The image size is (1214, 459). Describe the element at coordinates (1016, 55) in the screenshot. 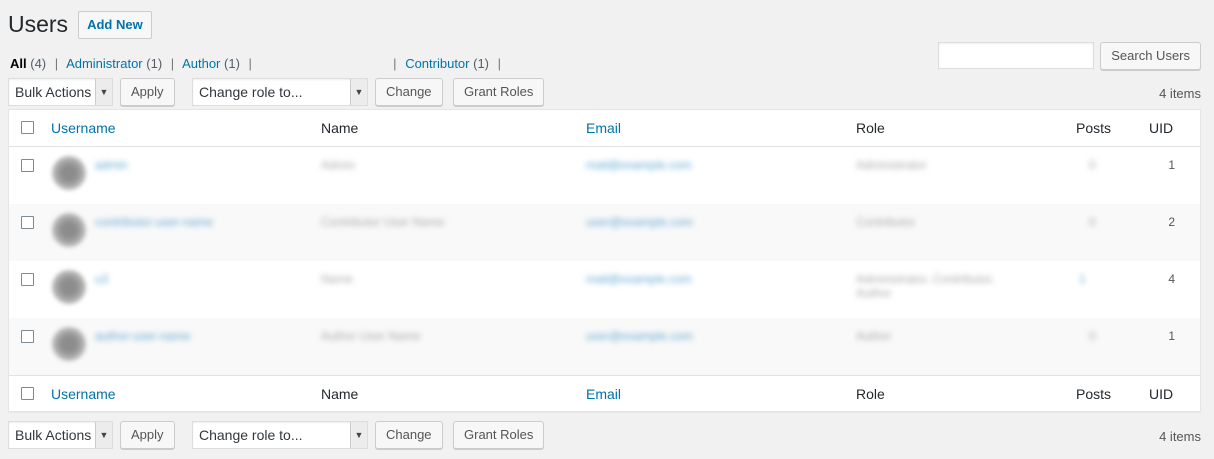

I see `search-input` at that location.